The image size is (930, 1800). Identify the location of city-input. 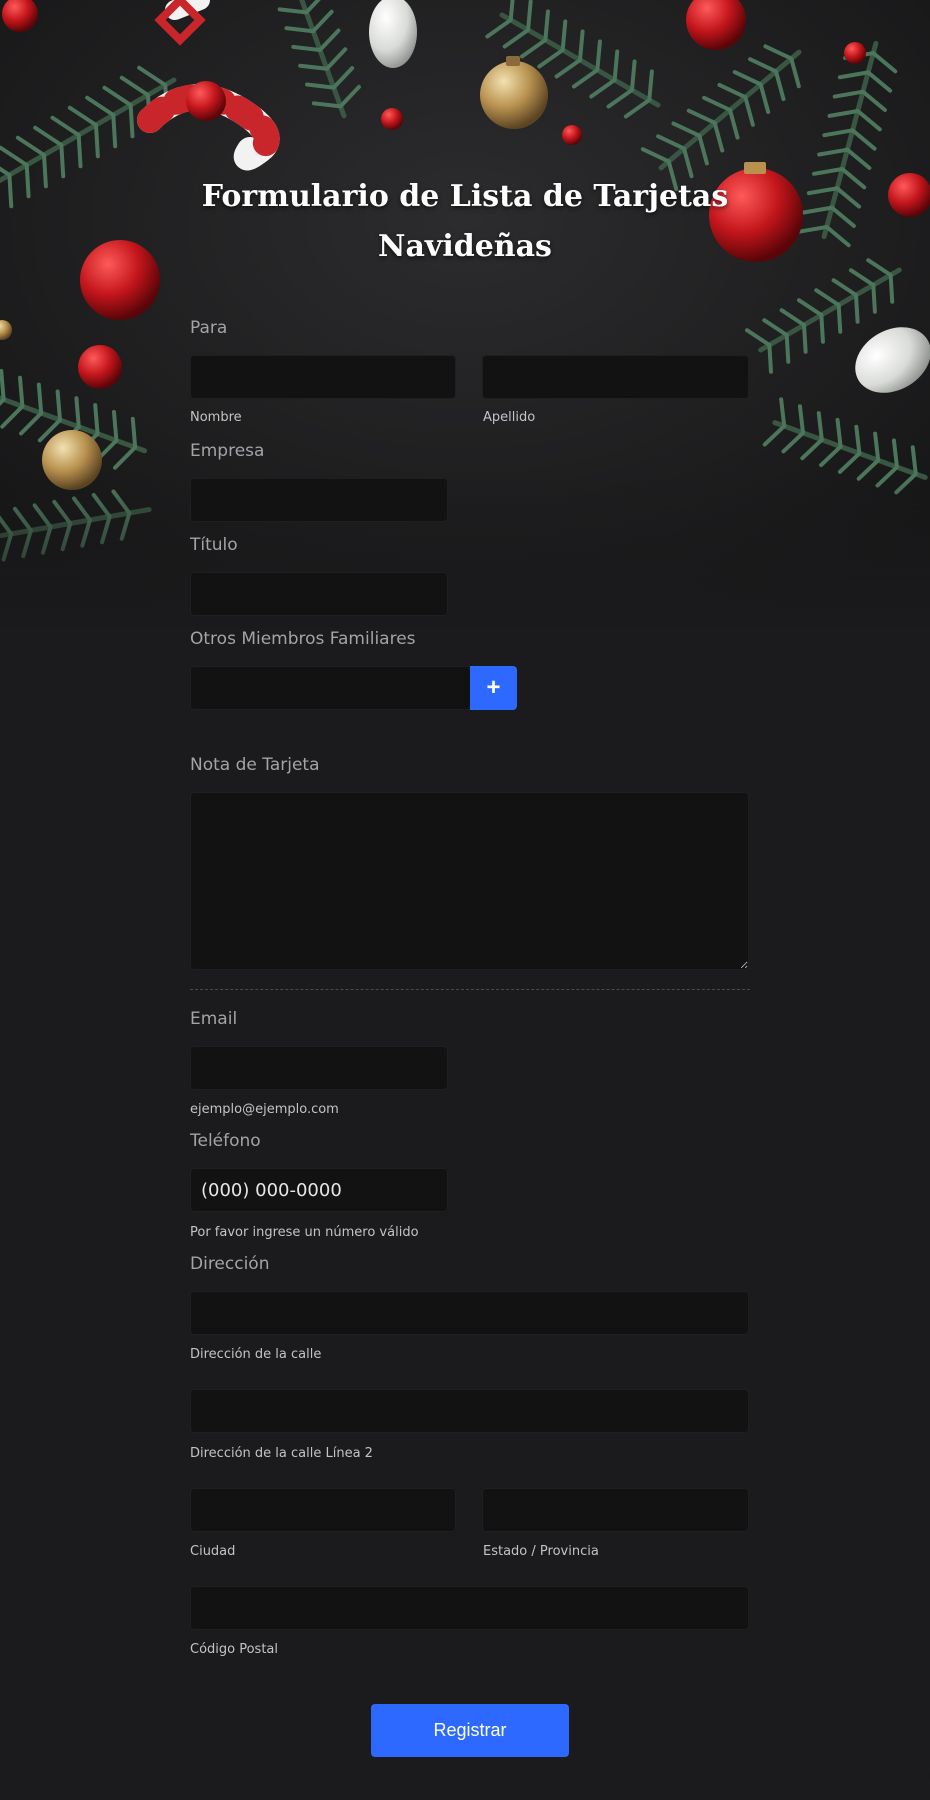
(323, 1510).